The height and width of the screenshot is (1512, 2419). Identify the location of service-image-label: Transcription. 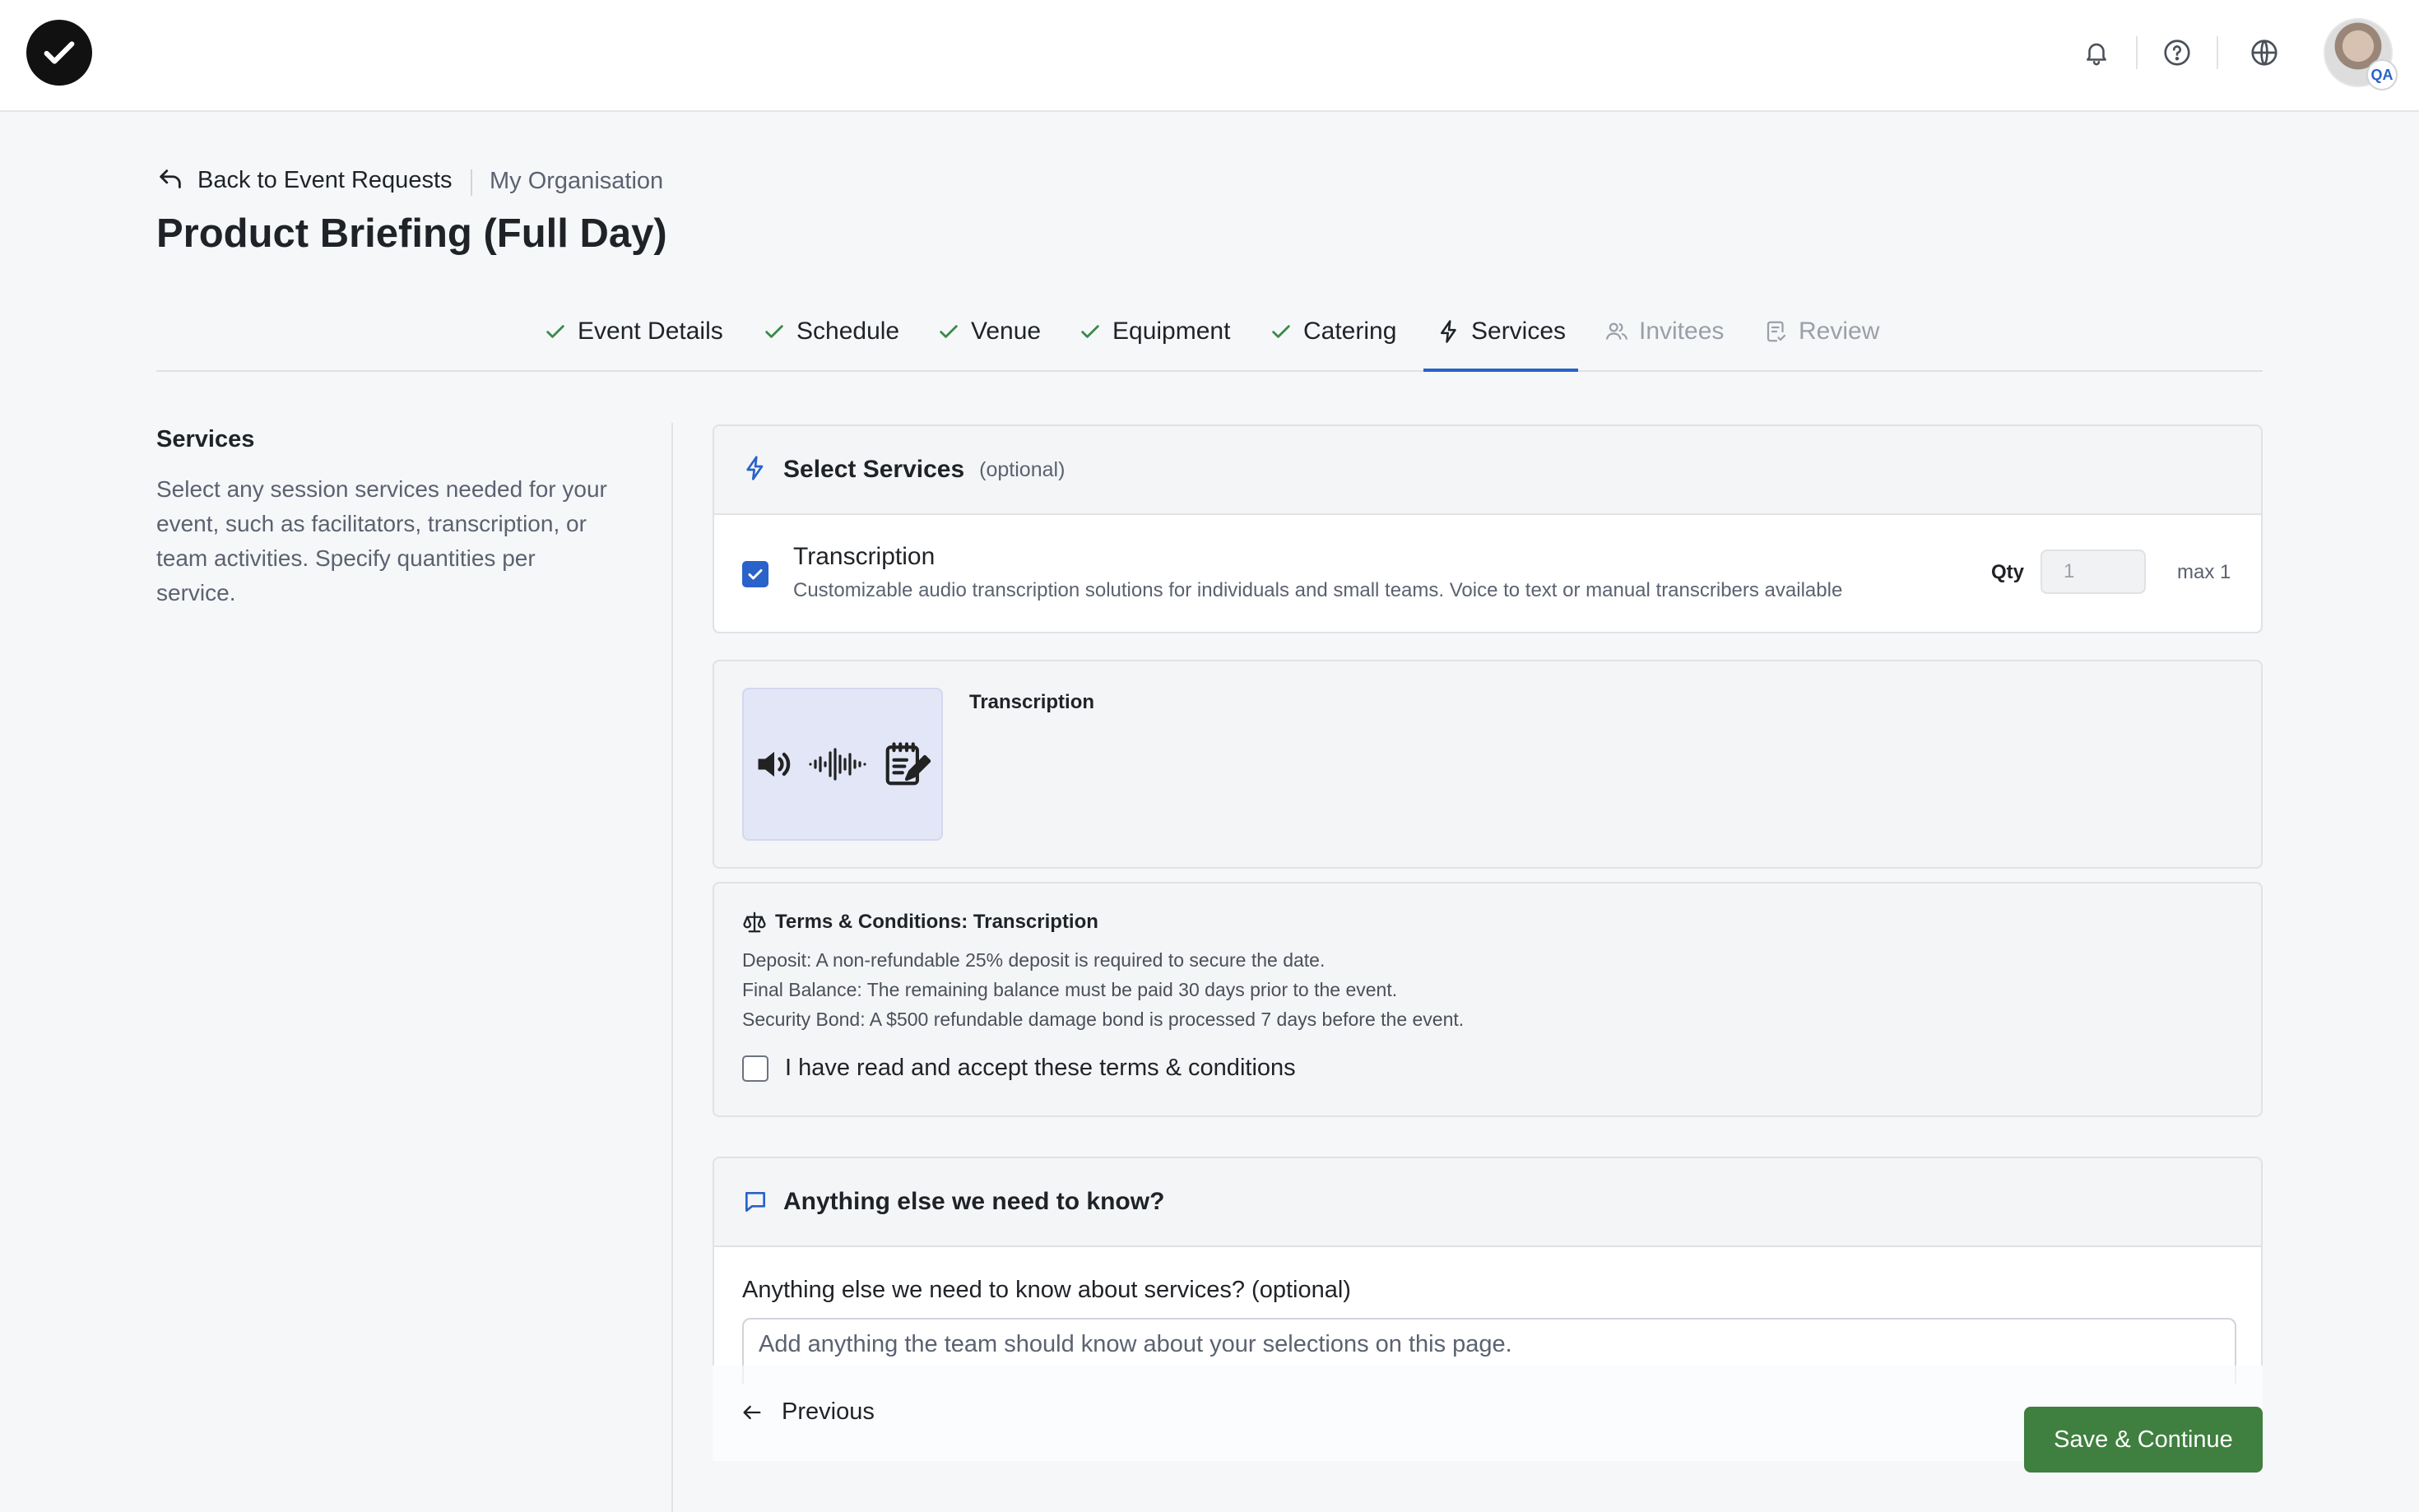
(1032, 702).